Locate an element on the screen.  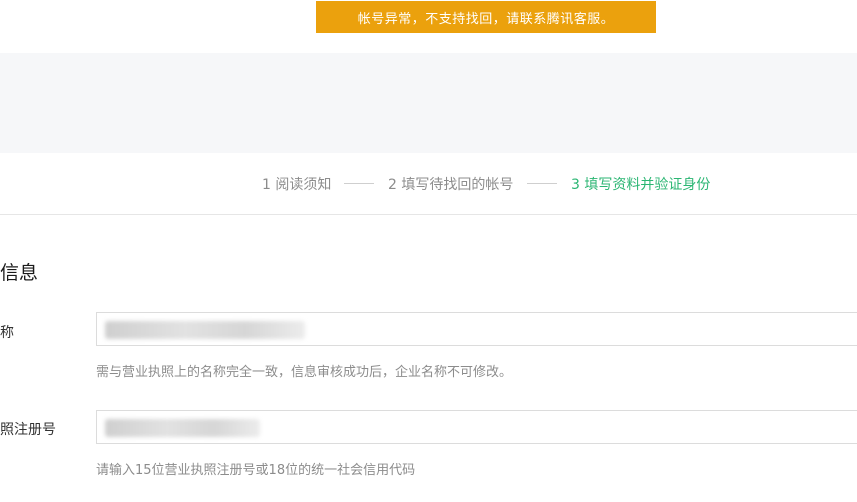
alert-text: 帐号异常，不支持找回，请联系腾讯客服。 is located at coordinates (486, 19).